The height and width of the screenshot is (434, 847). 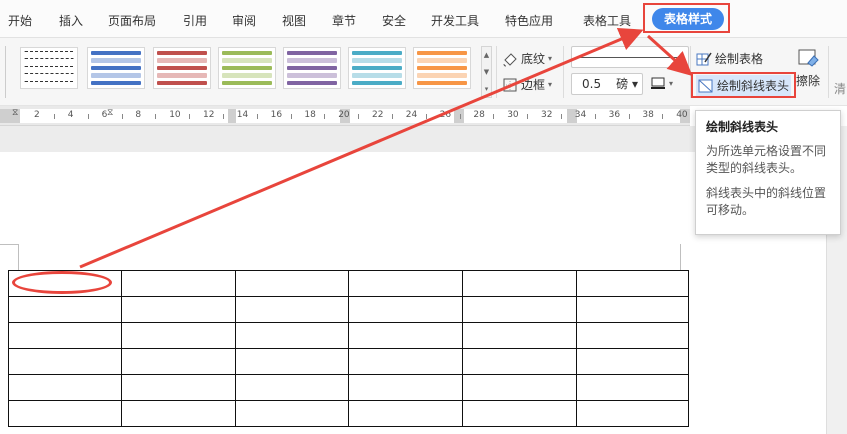 What do you see at coordinates (682, 115) in the screenshot?
I see `ruler-number: 40` at bounding box center [682, 115].